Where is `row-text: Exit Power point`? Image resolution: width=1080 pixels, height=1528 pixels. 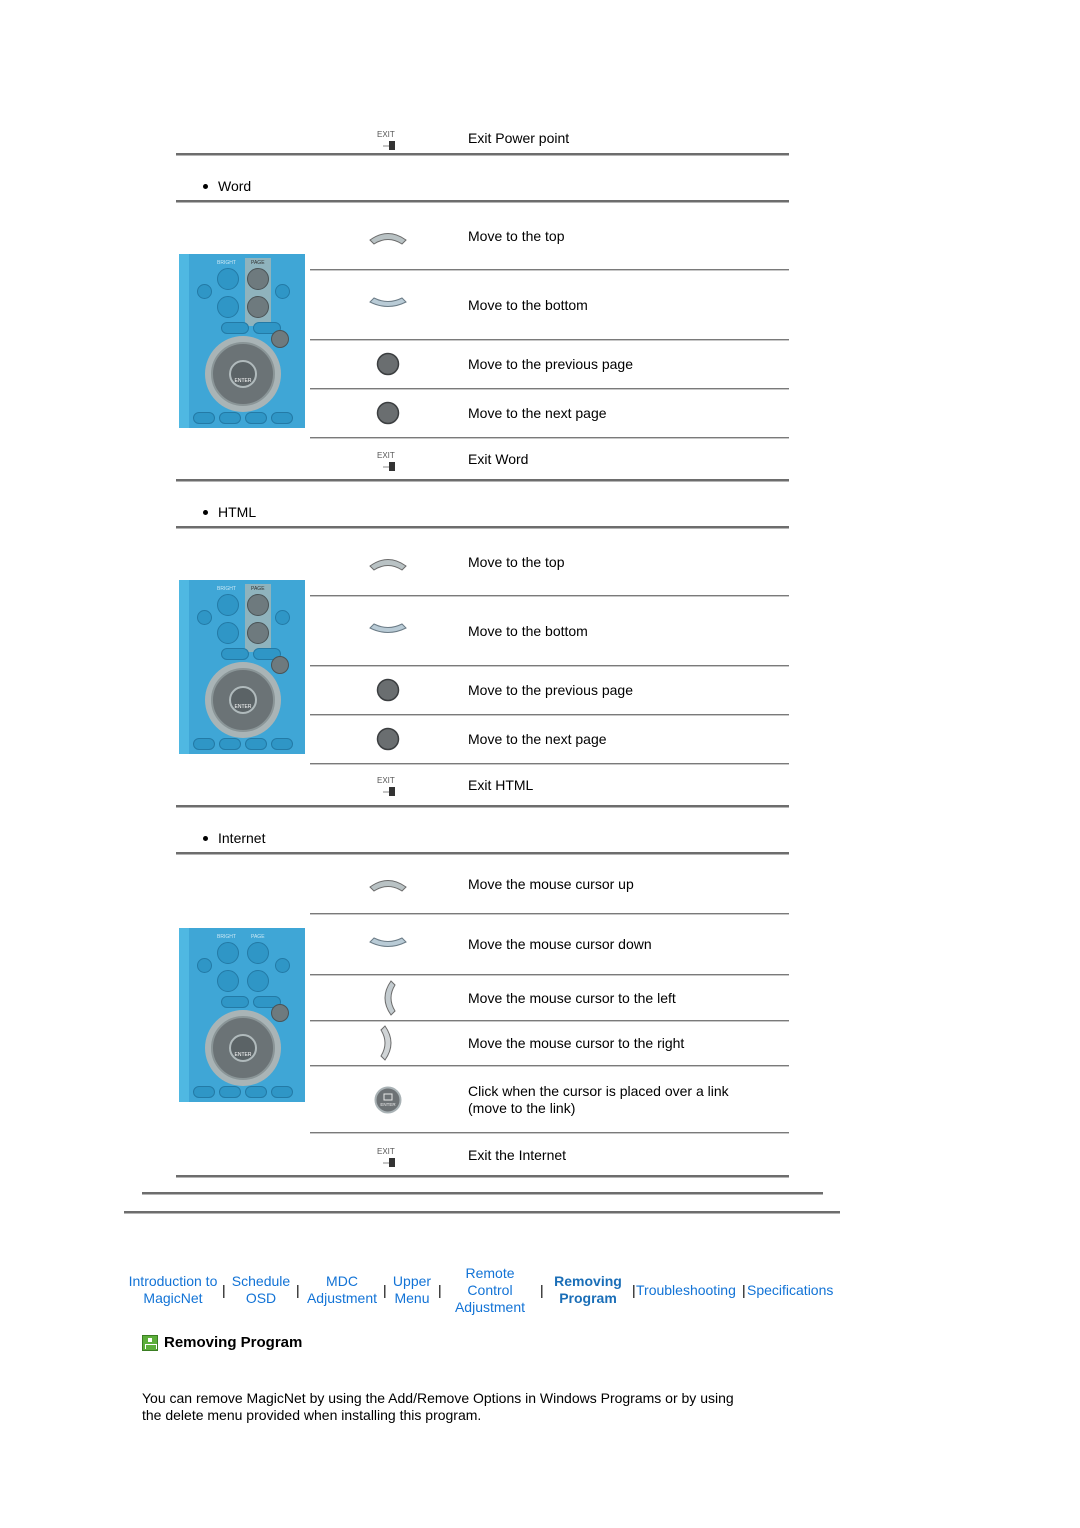
row-text: Exit Power point is located at coordinates (519, 138).